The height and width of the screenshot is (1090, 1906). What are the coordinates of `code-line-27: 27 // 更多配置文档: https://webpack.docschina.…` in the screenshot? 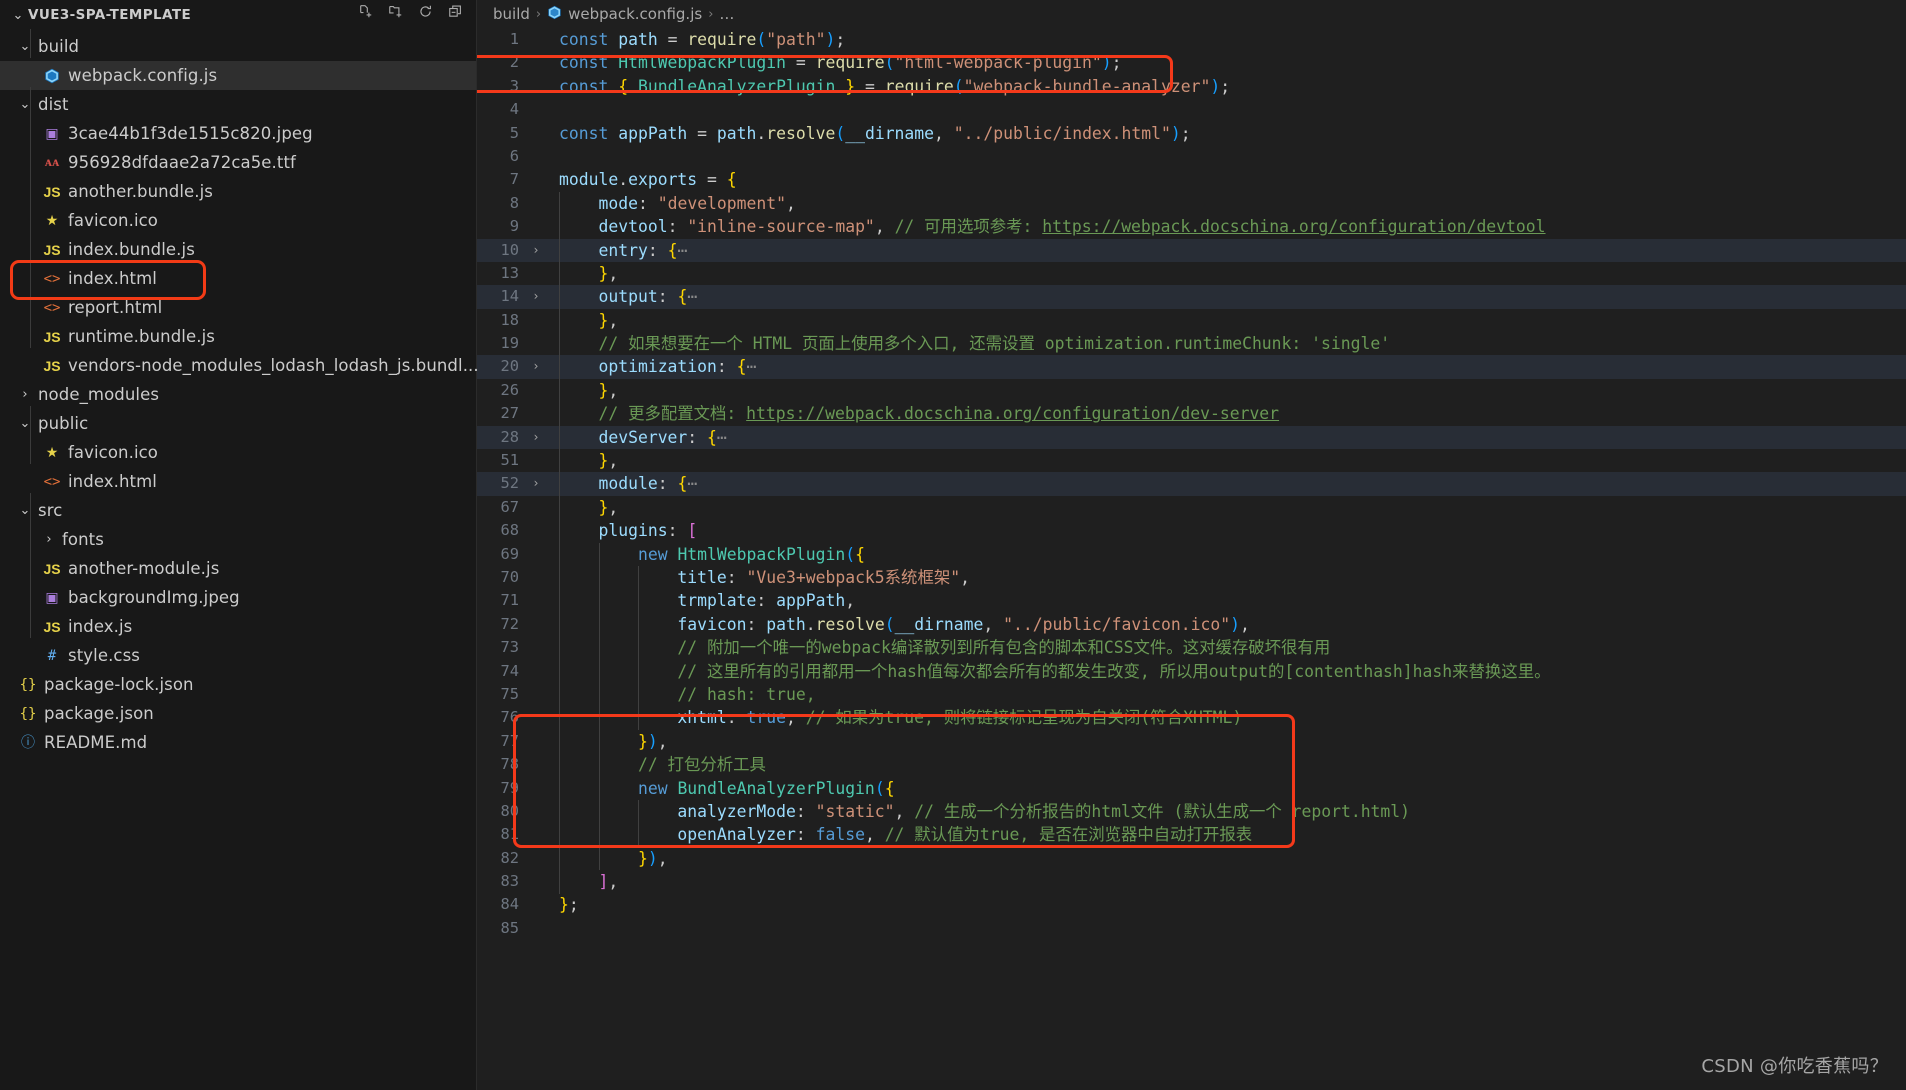 It's located at (1191, 413).